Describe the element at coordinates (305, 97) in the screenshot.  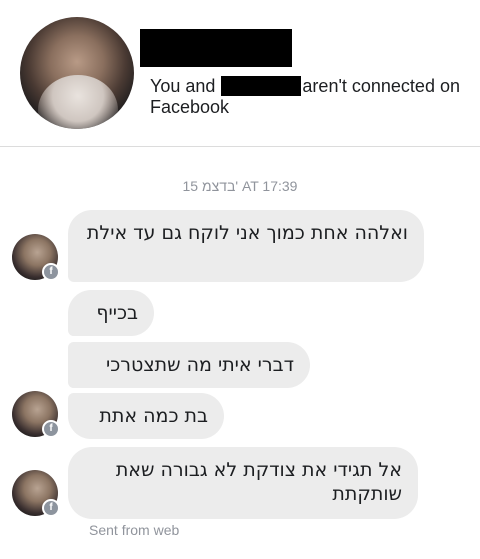
I see `connection-status-text: You and aren't connected on Facebook` at that location.